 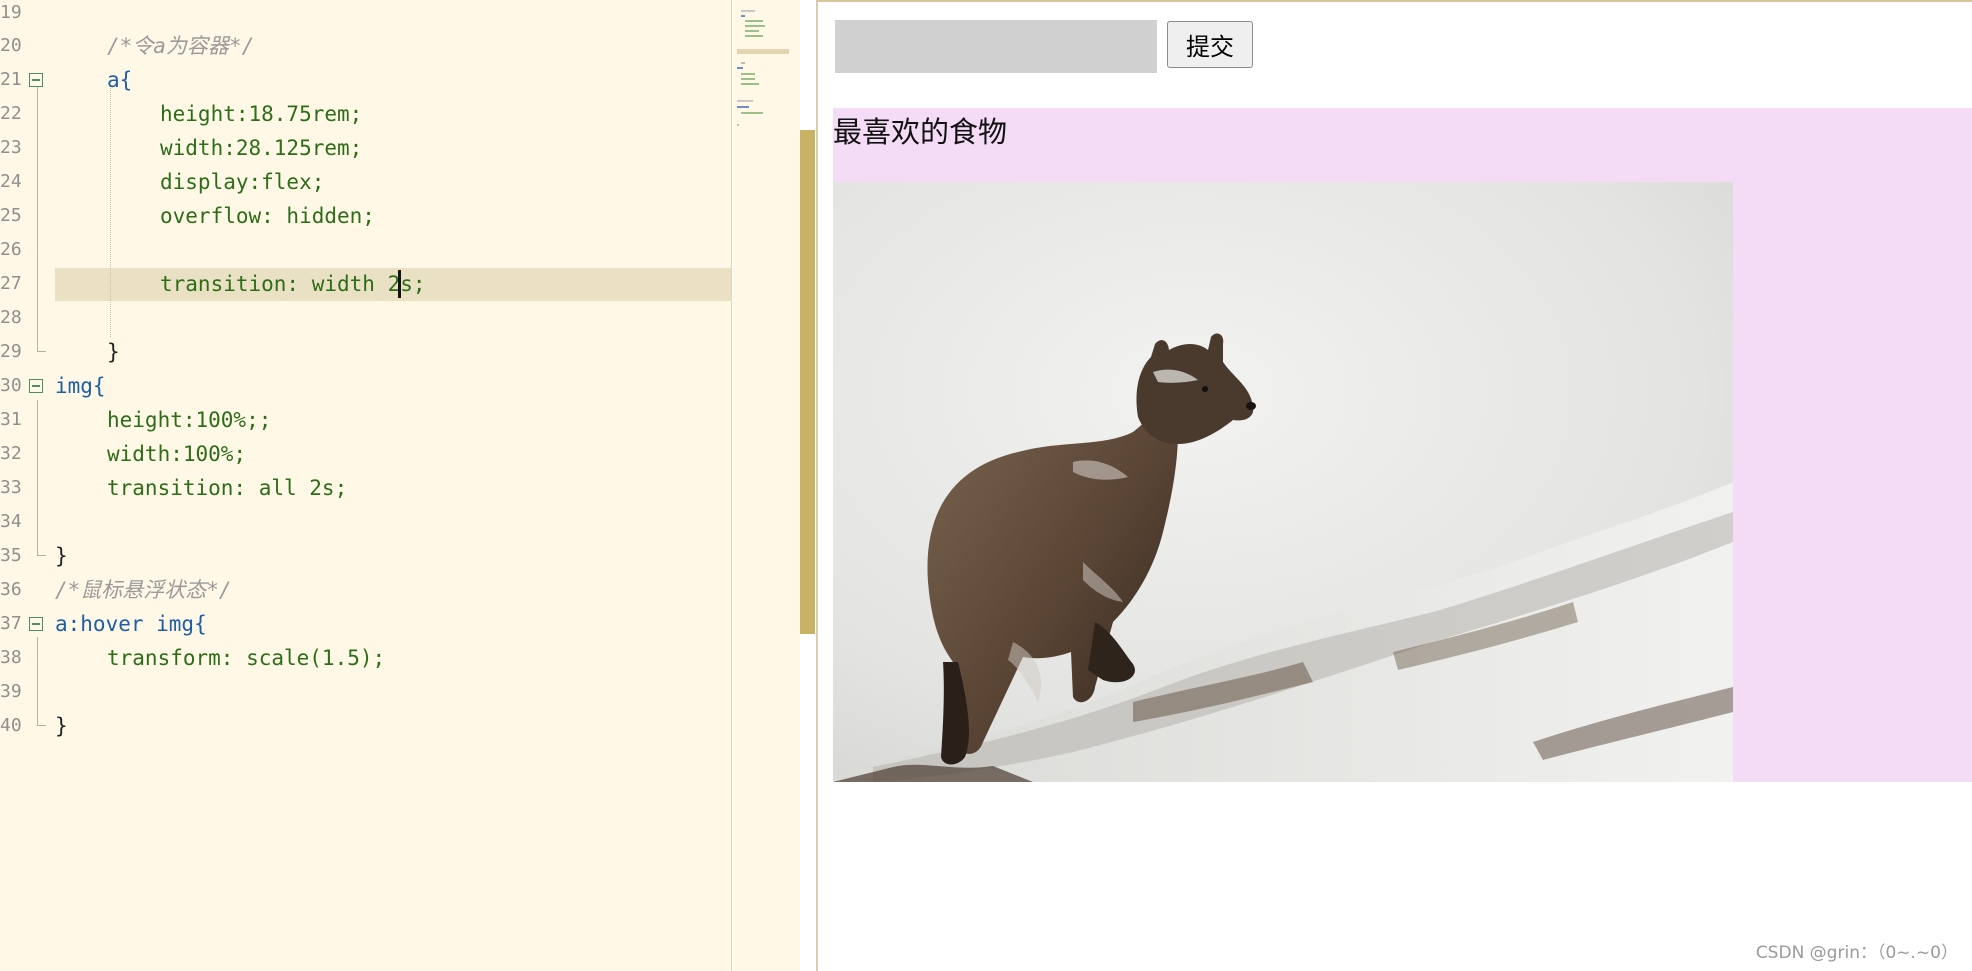 I want to click on code-line: 36 /*鼠标悬浮状态*/, so click(x=365, y=590).